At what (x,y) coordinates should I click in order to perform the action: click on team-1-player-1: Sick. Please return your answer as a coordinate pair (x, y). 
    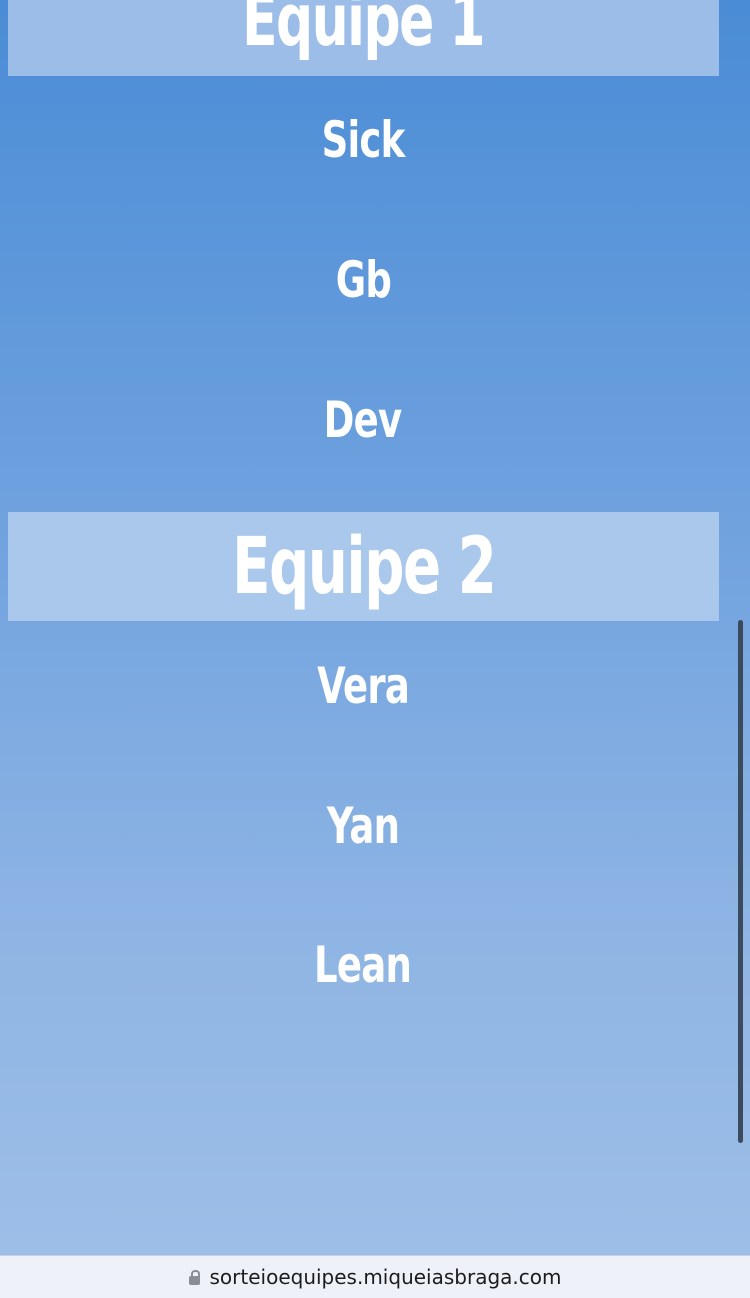
    Looking at the image, I should click on (363, 140).